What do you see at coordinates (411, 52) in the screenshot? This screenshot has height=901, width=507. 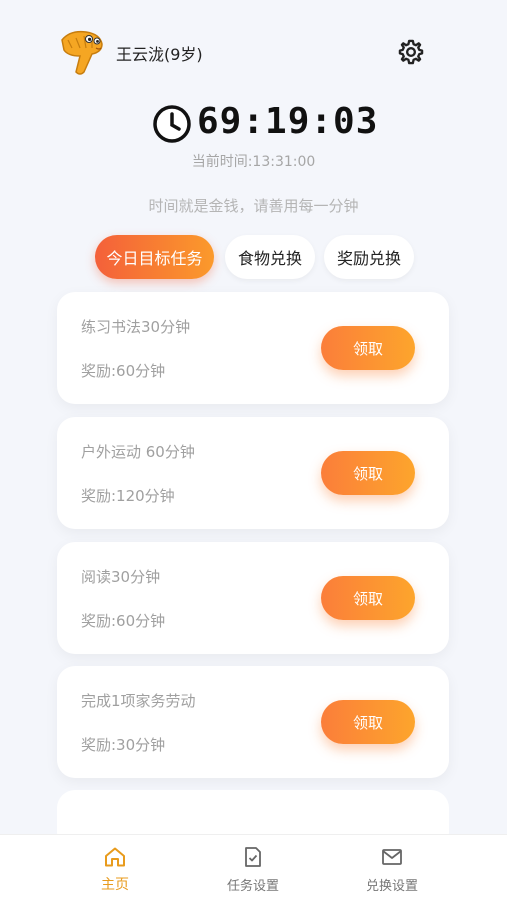 I see `gear-icon` at bounding box center [411, 52].